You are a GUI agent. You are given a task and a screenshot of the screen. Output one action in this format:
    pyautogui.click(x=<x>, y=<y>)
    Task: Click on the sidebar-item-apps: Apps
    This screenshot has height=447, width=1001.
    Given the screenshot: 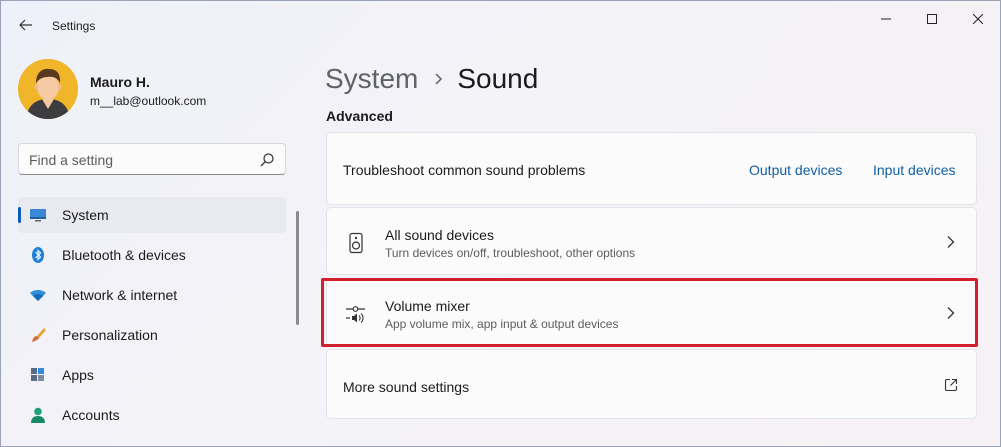 What is the action you would take?
    pyautogui.click(x=152, y=375)
    